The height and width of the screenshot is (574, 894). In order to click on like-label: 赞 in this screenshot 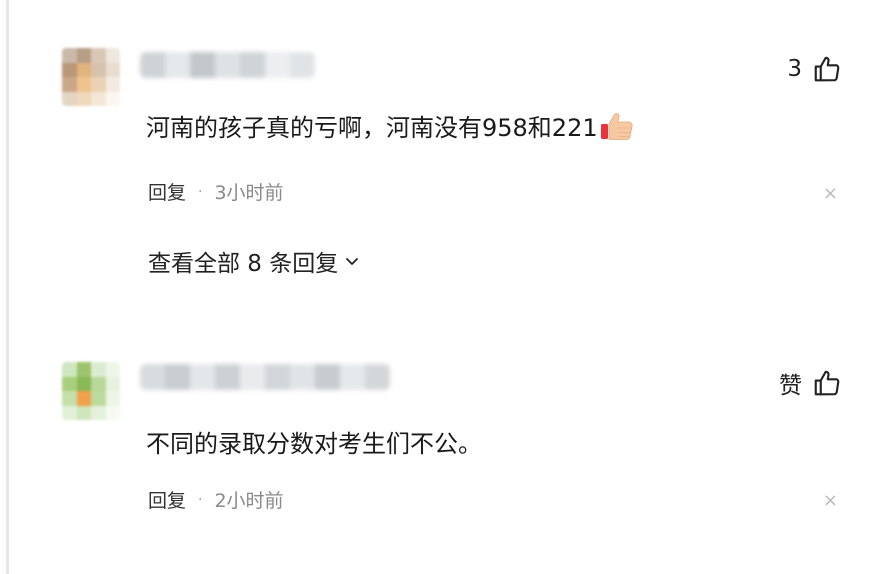, I will do `click(790, 386)`.